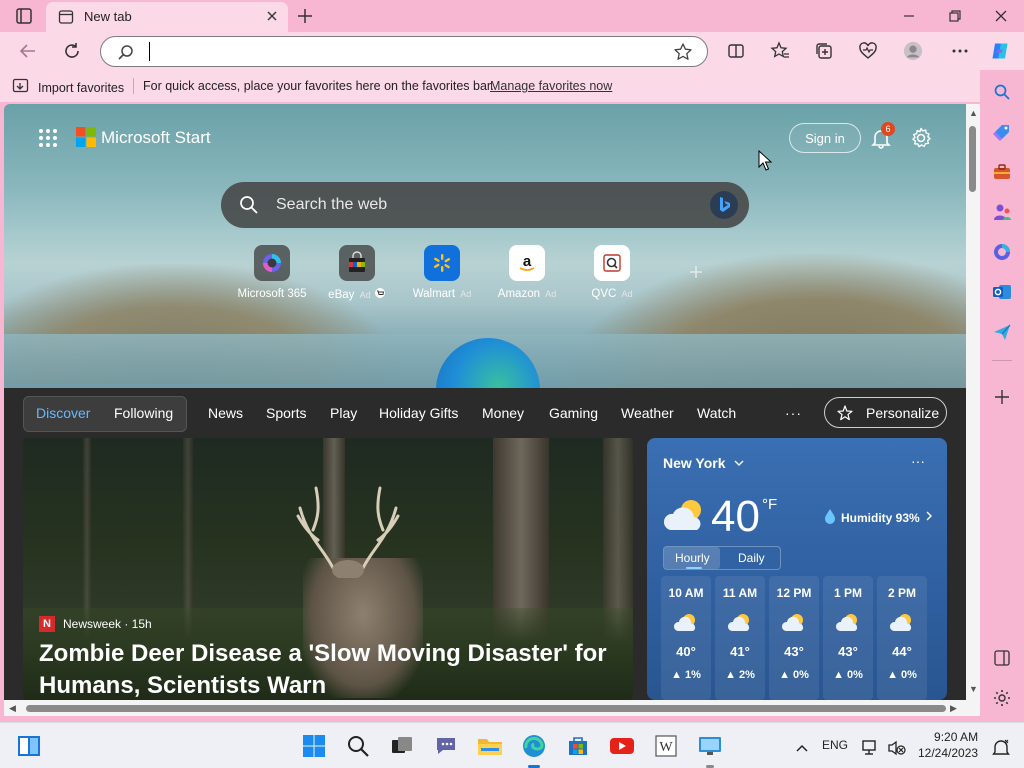 The height and width of the screenshot is (768, 1024). Describe the element at coordinates (573, 413) in the screenshot. I see `nav-gaming: Gaming` at that location.